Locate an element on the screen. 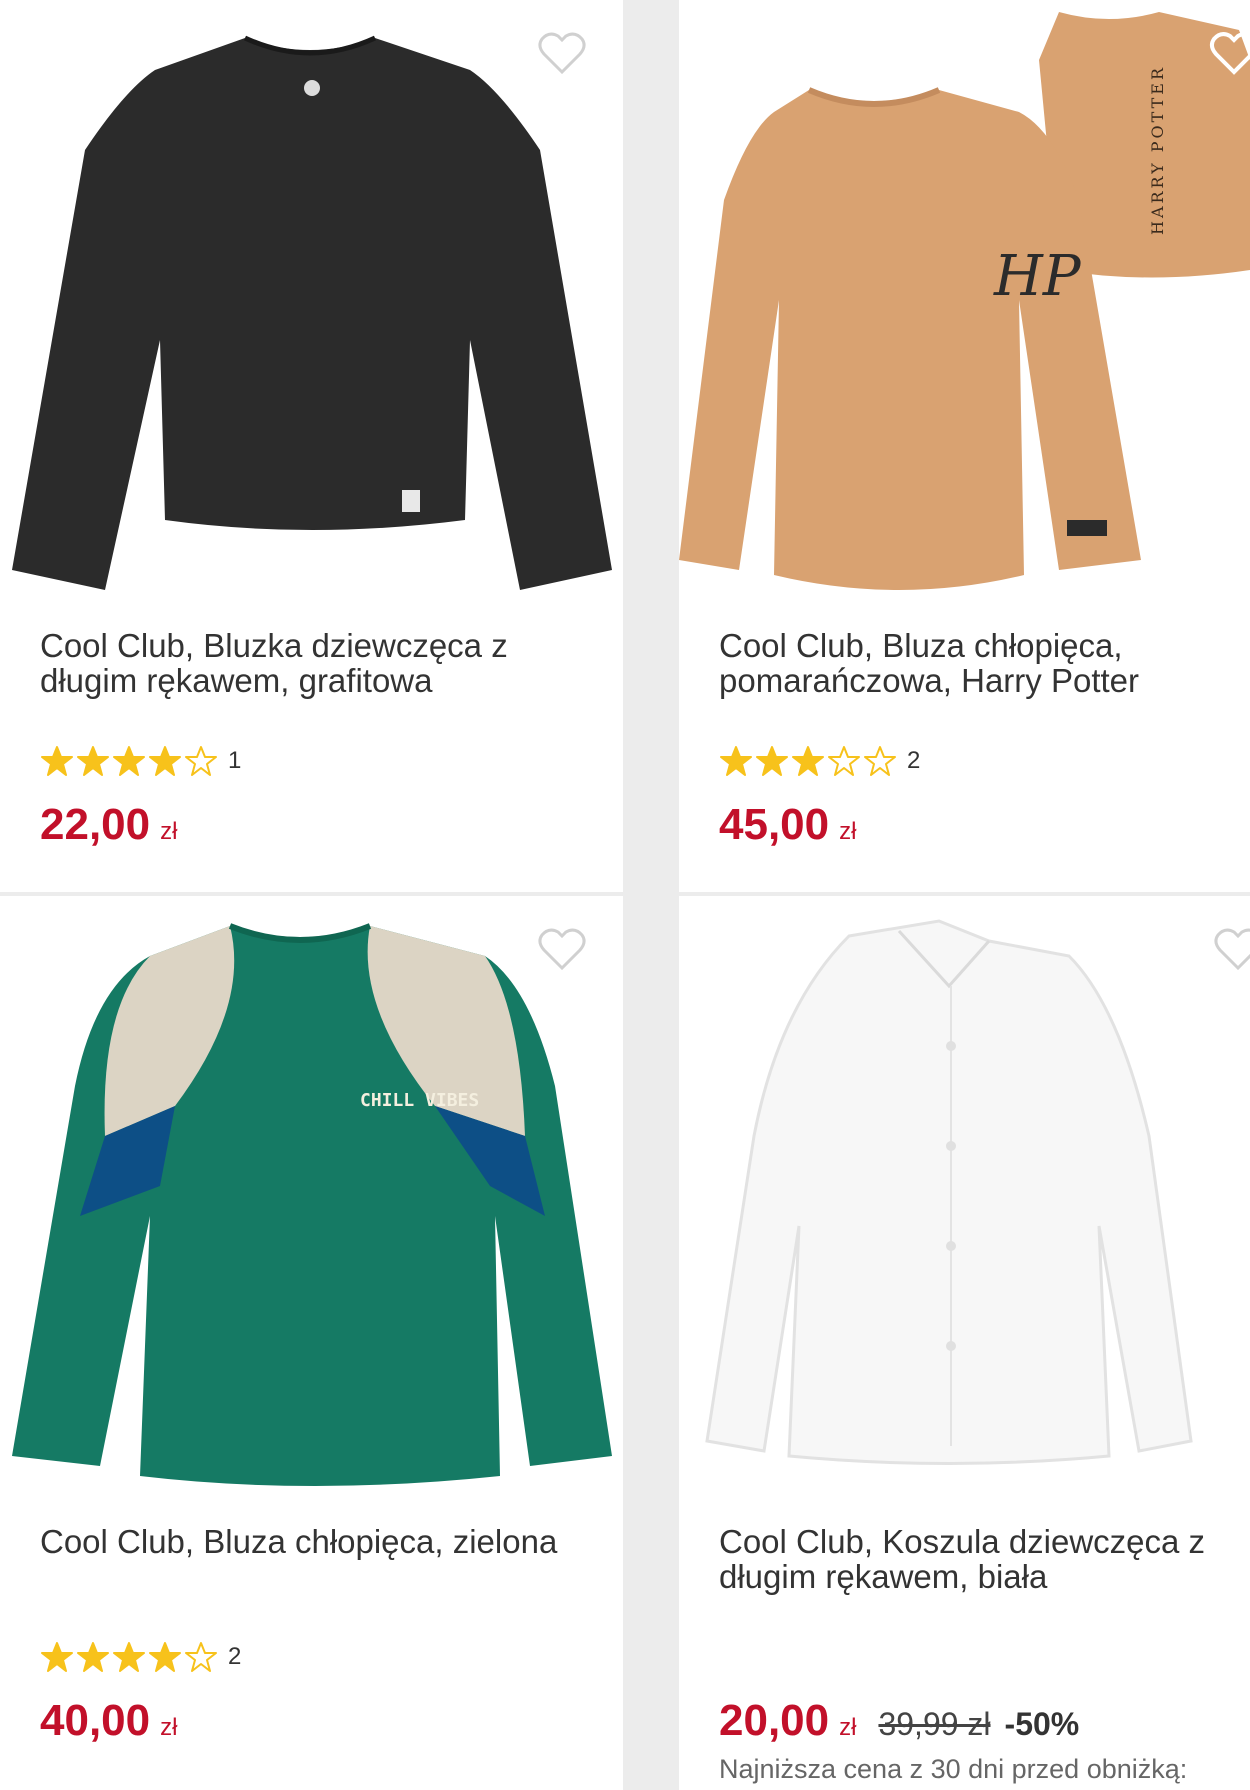 The width and height of the screenshot is (1250, 1790). price-value: 40,00 is located at coordinates (95, 1720).